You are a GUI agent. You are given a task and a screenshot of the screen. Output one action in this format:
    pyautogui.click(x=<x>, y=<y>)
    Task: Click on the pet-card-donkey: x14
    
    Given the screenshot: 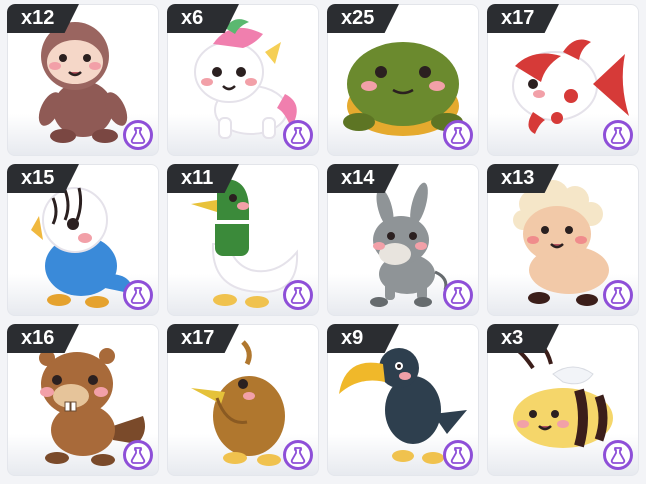 What is the action you would take?
    pyautogui.click(x=403, y=240)
    